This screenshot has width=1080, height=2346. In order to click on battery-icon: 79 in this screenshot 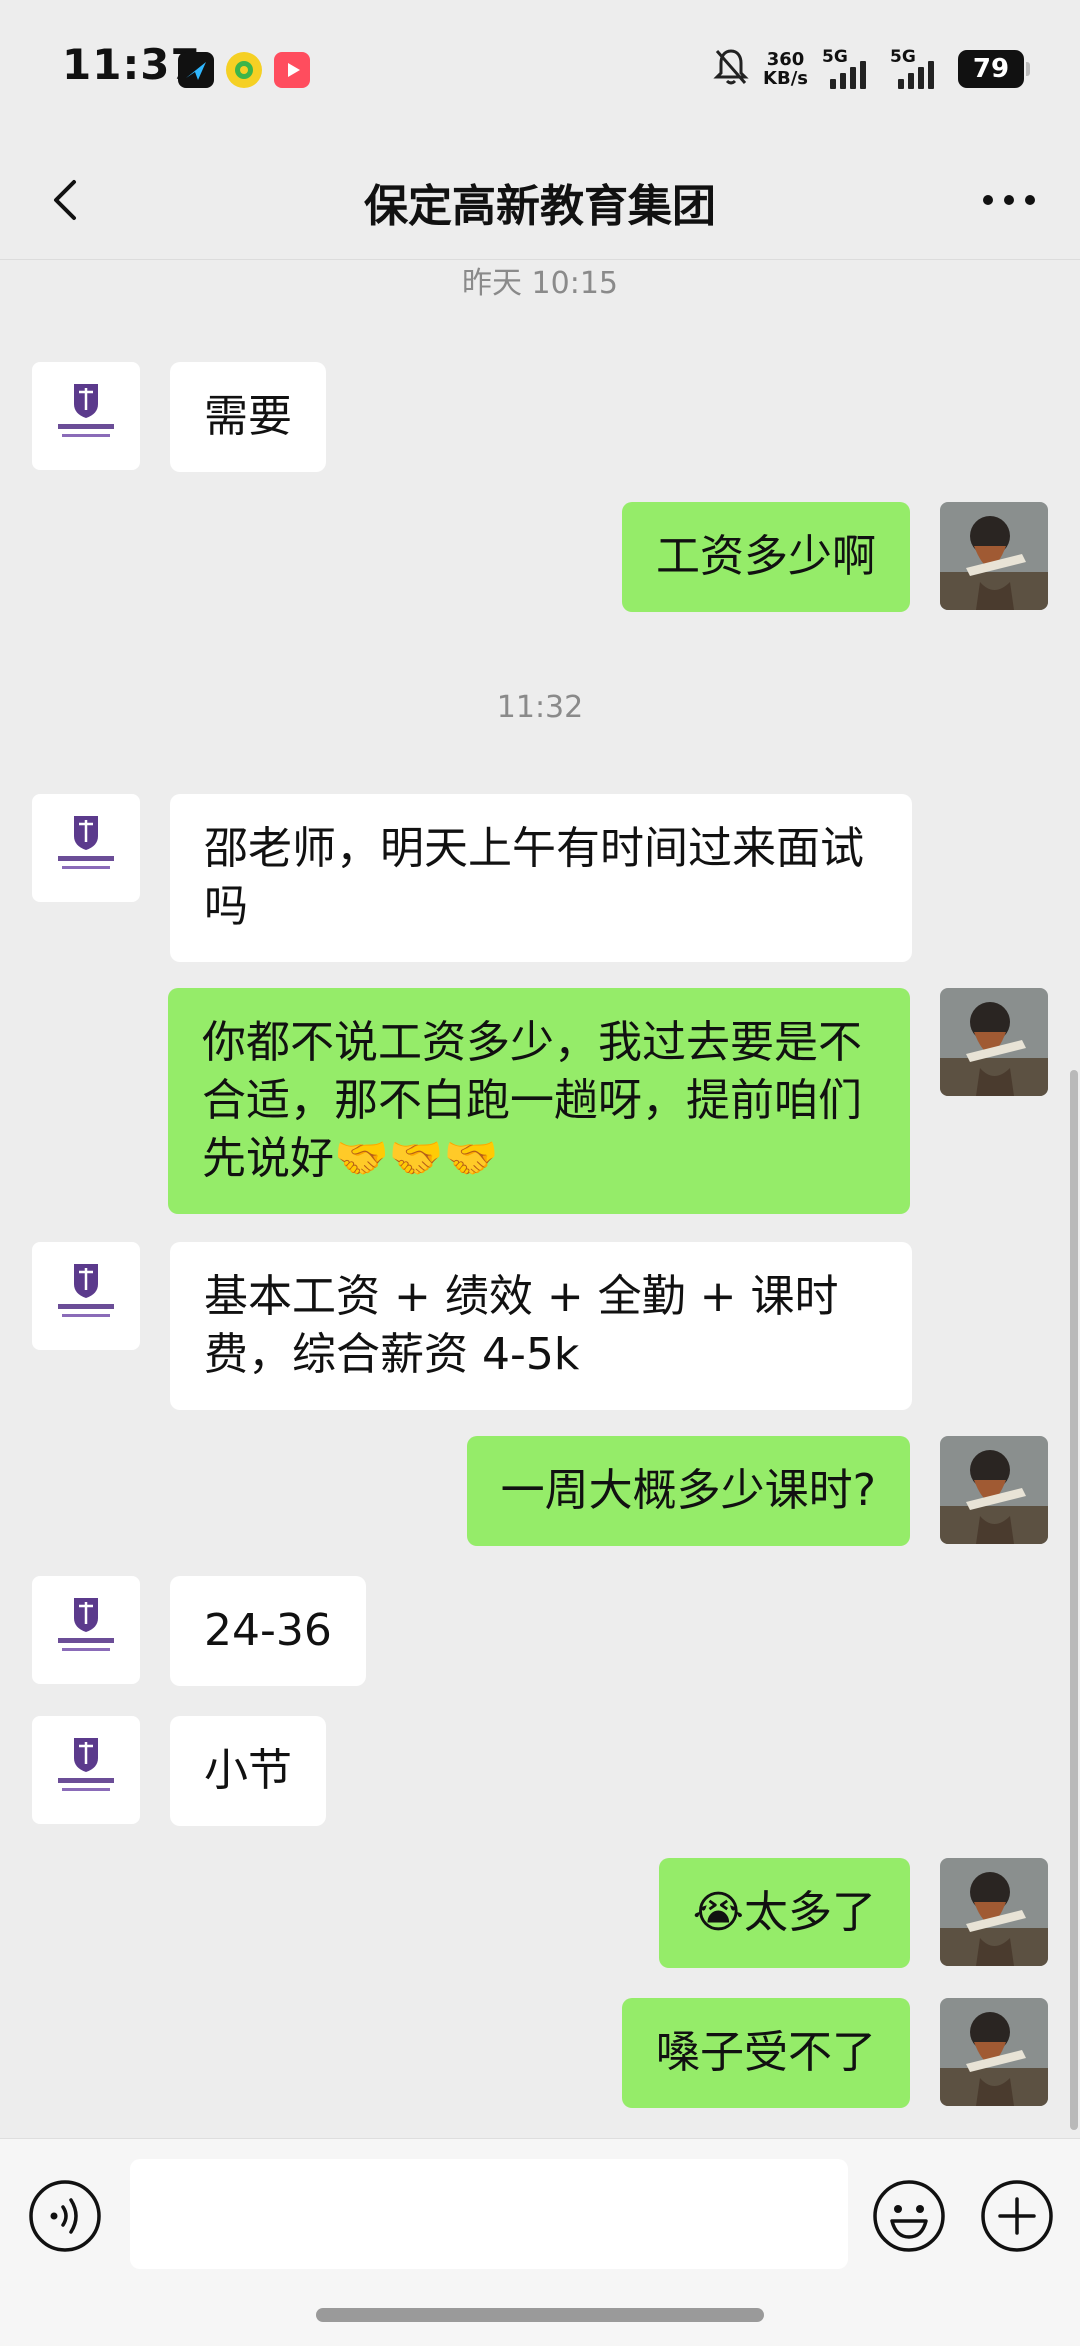, I will do `click(994, 69)`.